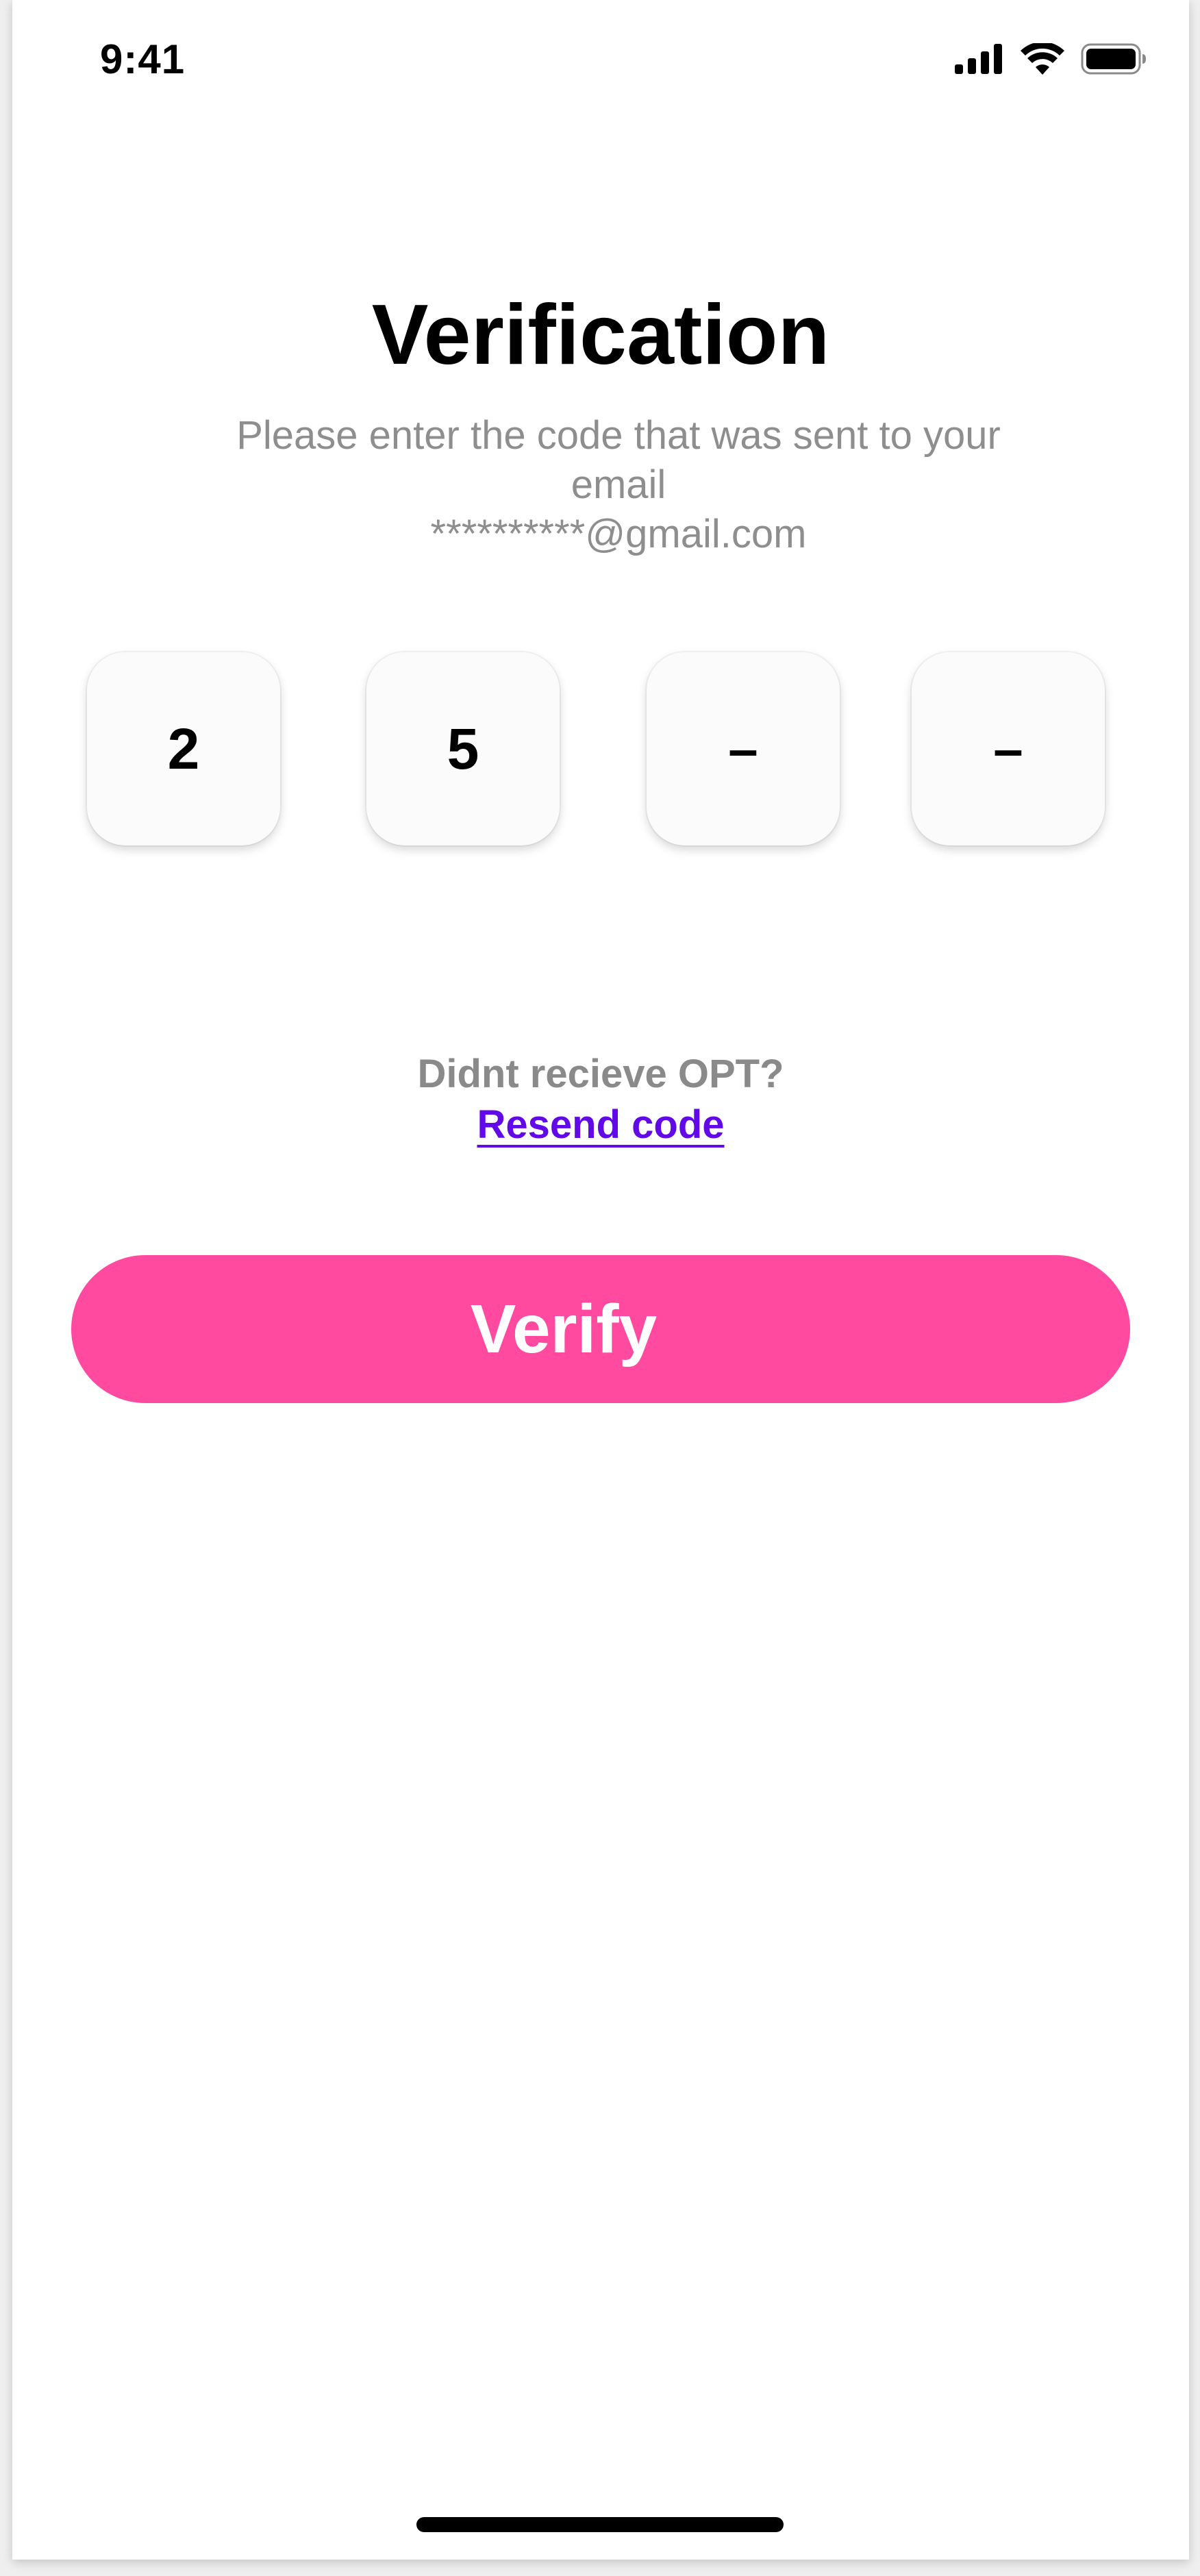  Describe the element at coordinates (564, 1328) in the screenshot. I see `verify-button-label: Verify` at that location.